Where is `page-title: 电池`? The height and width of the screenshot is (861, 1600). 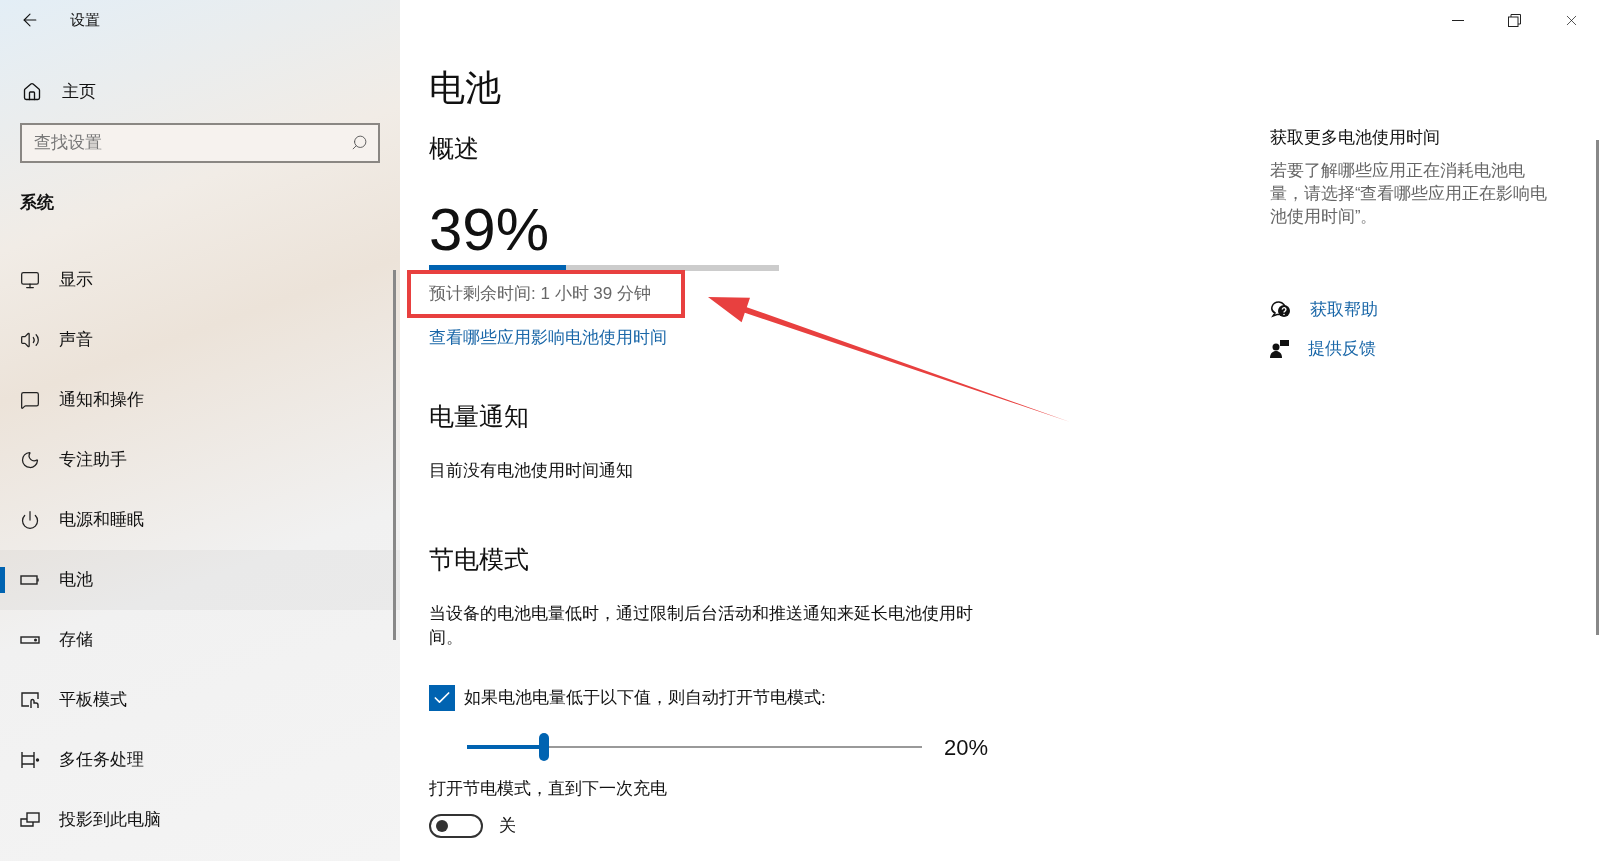
page-title: 电池 is located at coordinates (465, 88).